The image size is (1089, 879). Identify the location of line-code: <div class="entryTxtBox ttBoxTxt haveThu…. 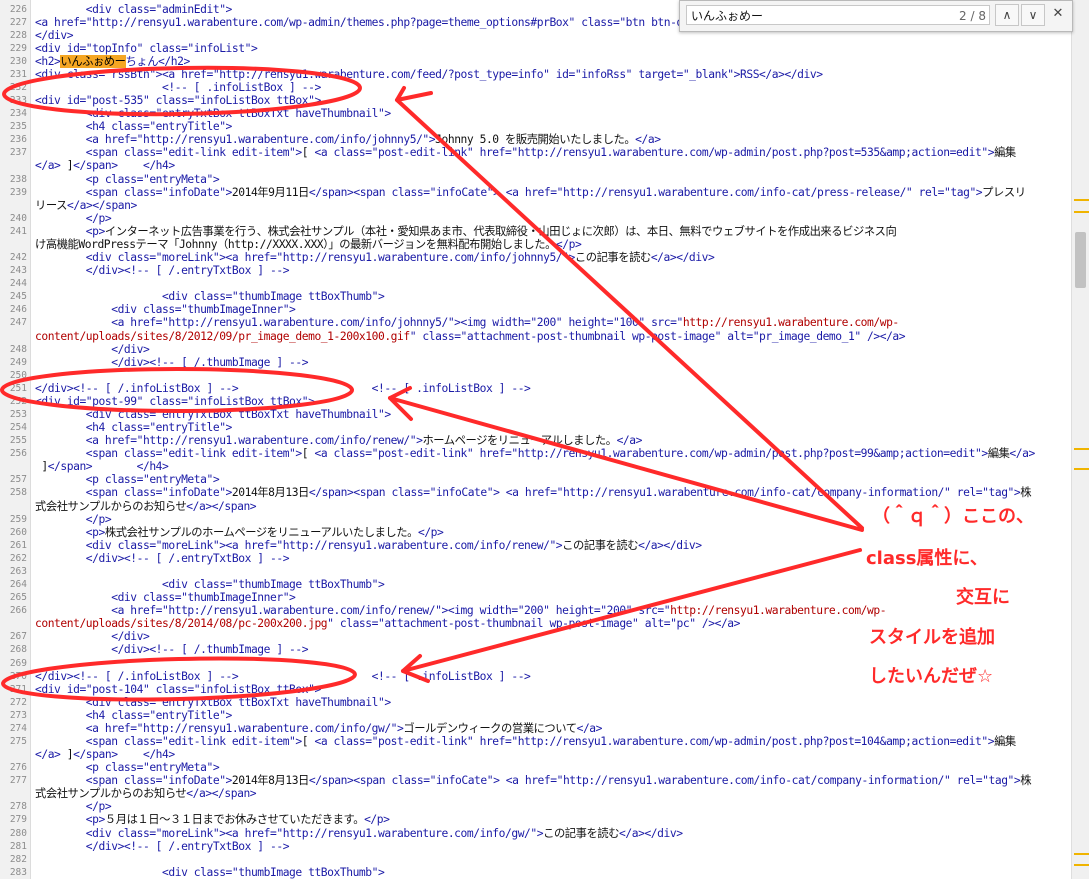
(213, 414).